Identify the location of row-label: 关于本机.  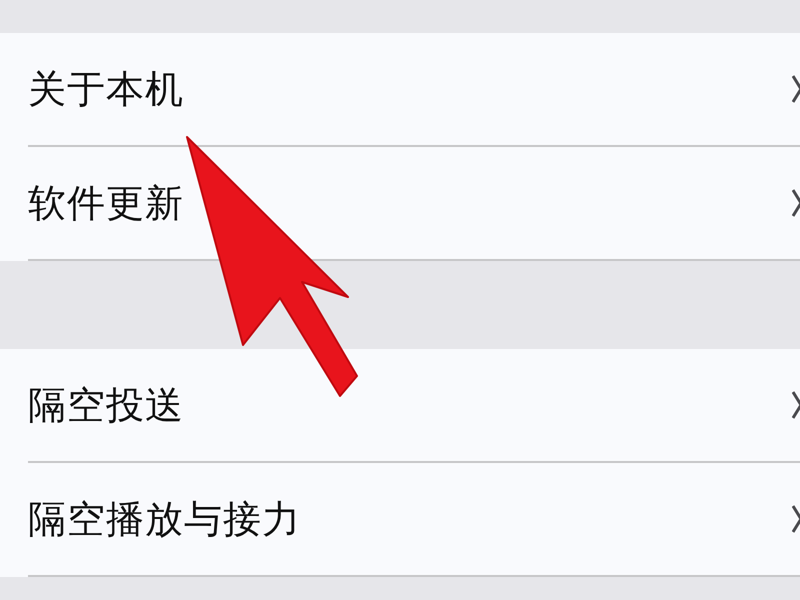
(106, 89).